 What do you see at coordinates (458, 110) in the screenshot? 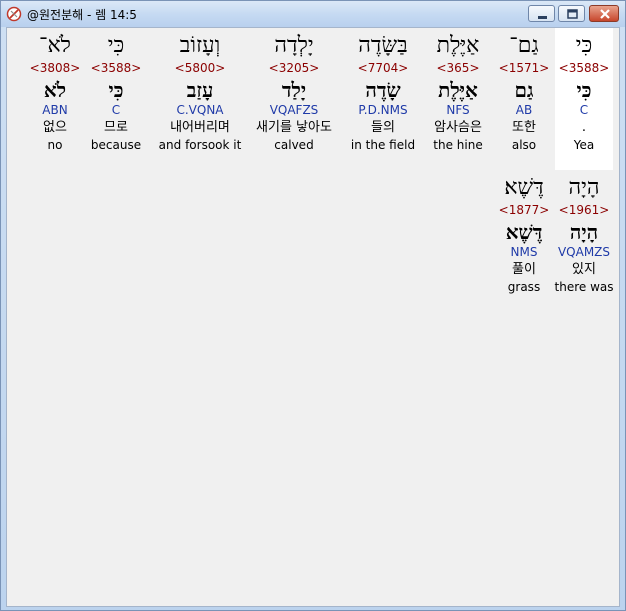
I see `morphology-code: NFS` at bounding box center [458, 110].